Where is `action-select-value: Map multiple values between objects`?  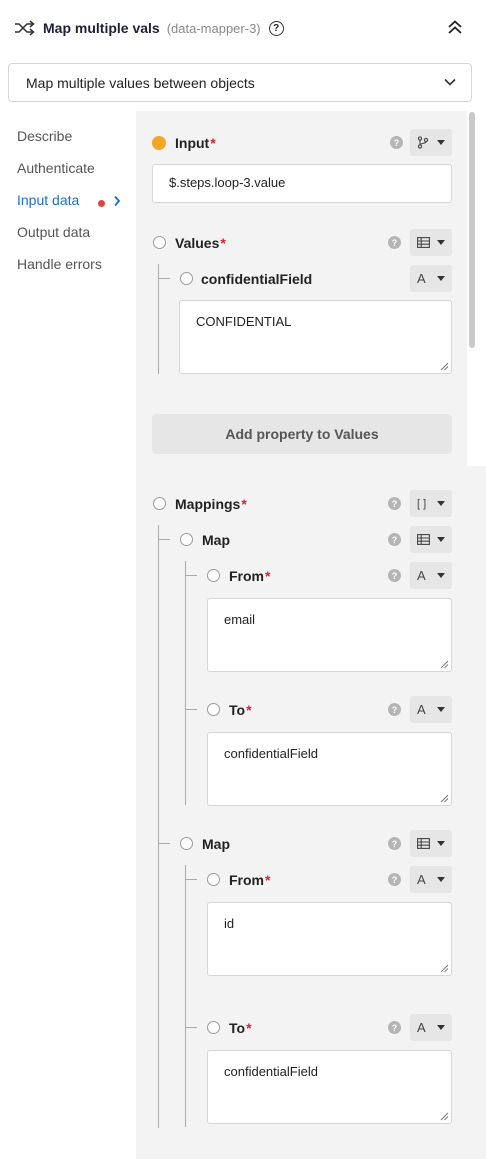
action-select-value: Map multiple values between objects is located at coordinates (140, 82).